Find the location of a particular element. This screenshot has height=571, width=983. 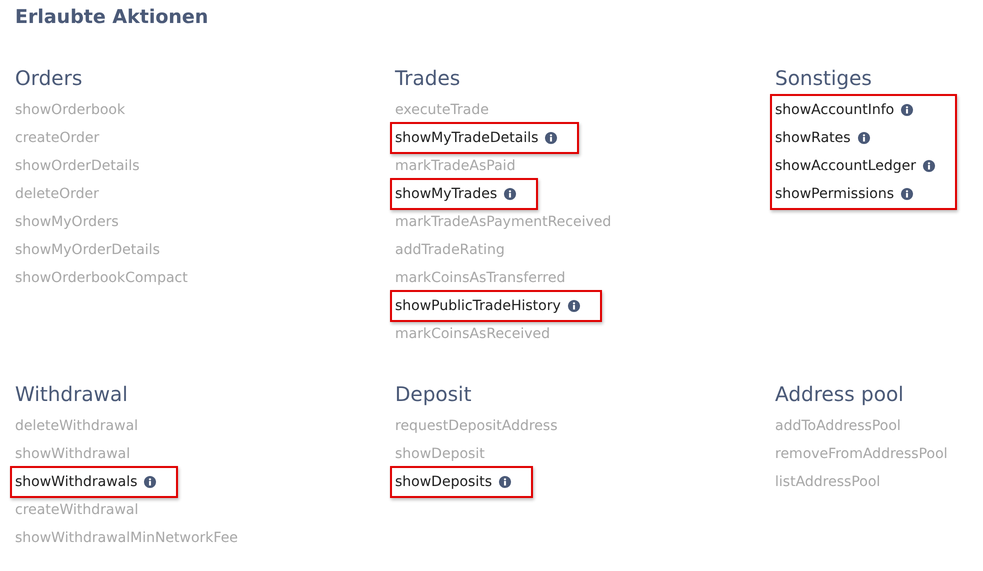

action-name: deleteOrder is located at coordinates (57, 194).